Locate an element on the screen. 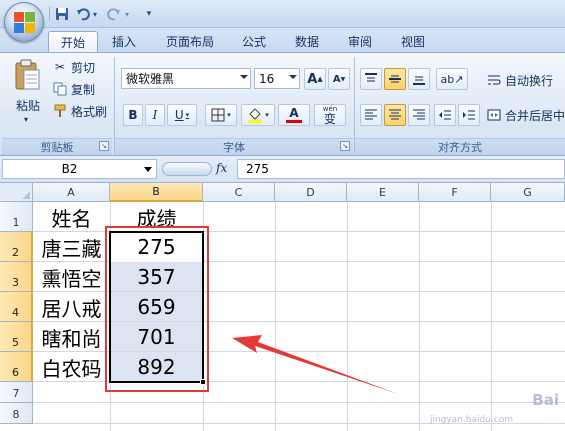 This screenshot has height=431, width=565. clipboard-group-label: 剪贴板 is located at coordinates (57, 146).